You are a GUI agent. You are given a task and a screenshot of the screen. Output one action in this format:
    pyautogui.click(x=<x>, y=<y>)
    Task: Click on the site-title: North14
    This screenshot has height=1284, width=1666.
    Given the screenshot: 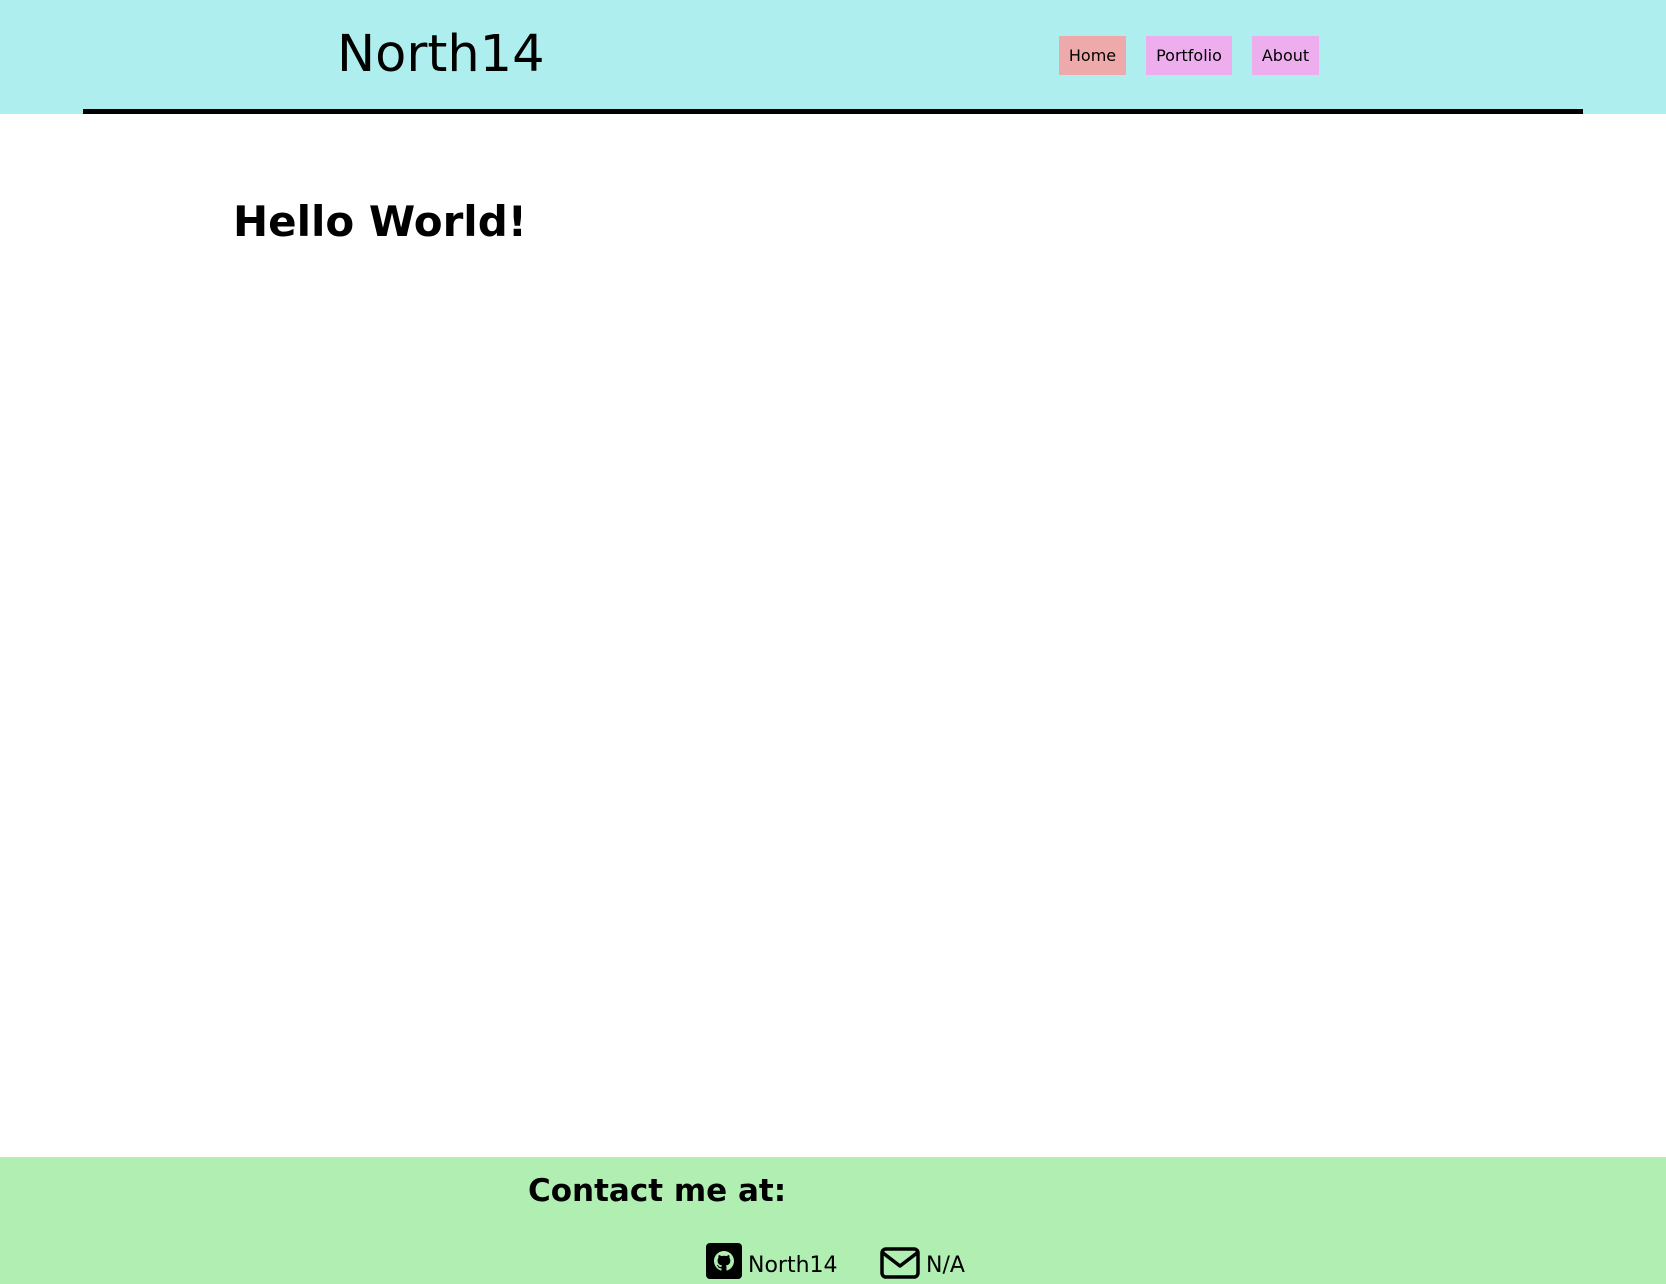 What is the action you would take?
    pyautogui.click(x=441, y=54)
    